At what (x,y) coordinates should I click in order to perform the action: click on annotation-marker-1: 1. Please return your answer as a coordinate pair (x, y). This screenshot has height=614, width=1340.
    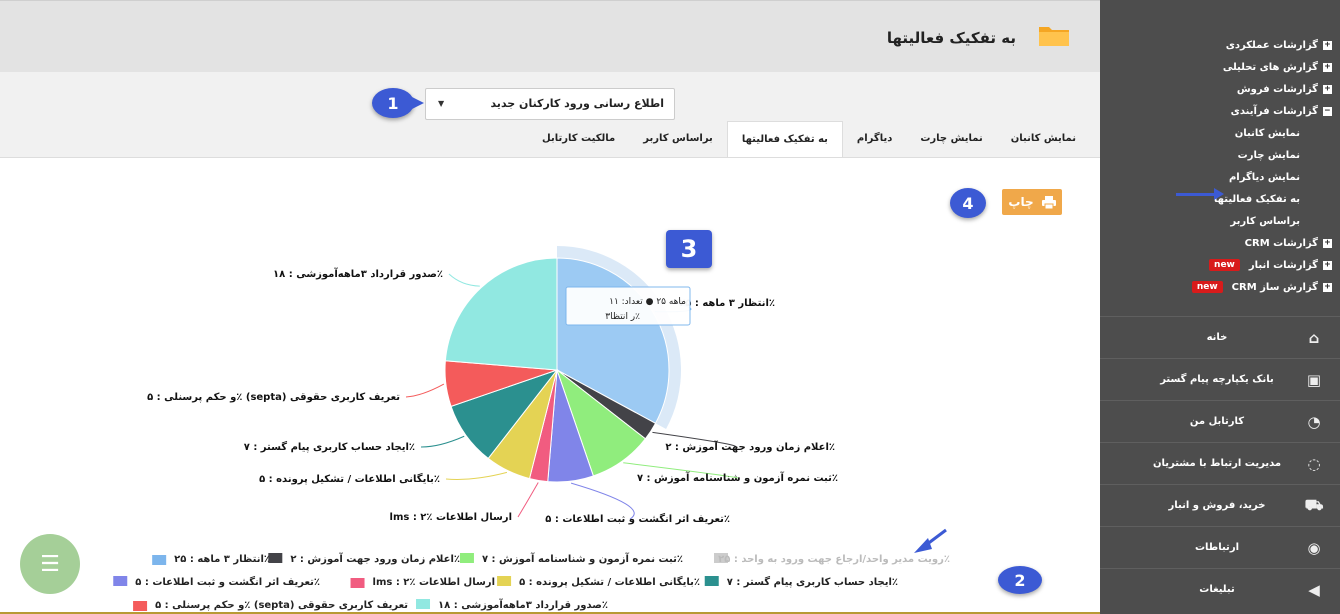
    Looking at the image, I should click on (393, 103).